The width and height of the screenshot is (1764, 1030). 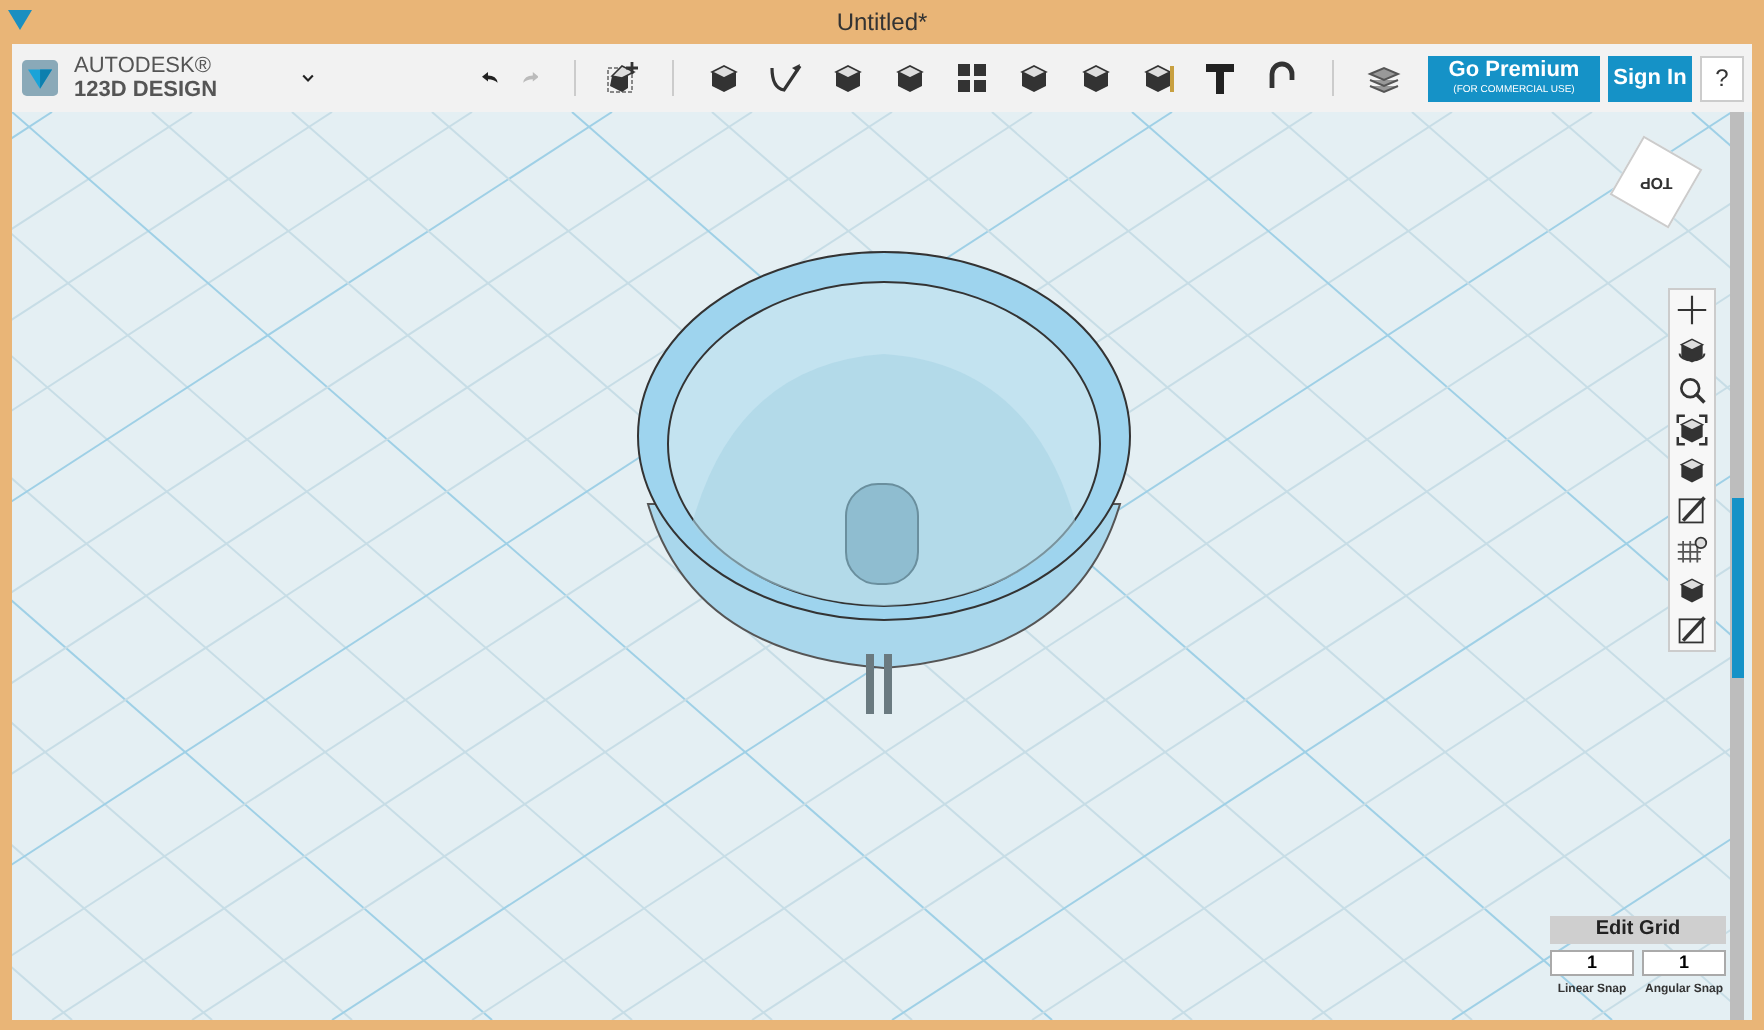 What do you see at coordinates (146, 90) in the screenshot?
I see `product-name: 123D DESIGN` at bounding box center [146, 90].